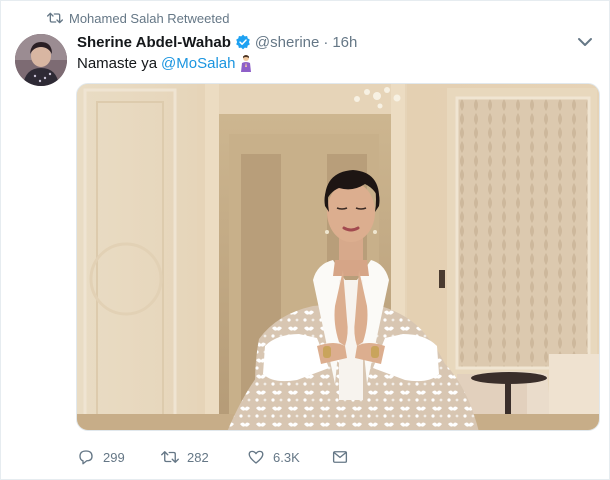 The width and height of the screenshot is (610, 480). I want to click on retweet-button: 282, so click(204, 457).